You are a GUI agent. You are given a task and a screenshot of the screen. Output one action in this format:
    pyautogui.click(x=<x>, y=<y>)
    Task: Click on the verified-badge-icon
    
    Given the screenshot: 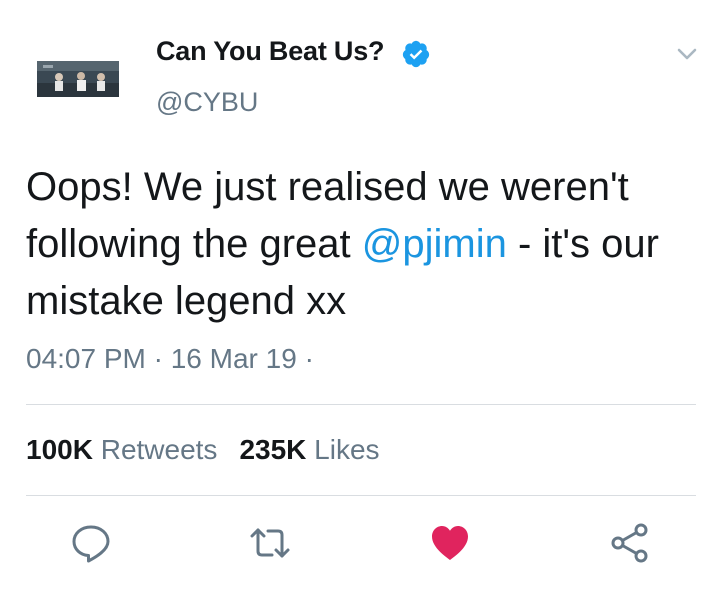 What is the action you would take?
    pyautogui.click(x=416, y=54)
    